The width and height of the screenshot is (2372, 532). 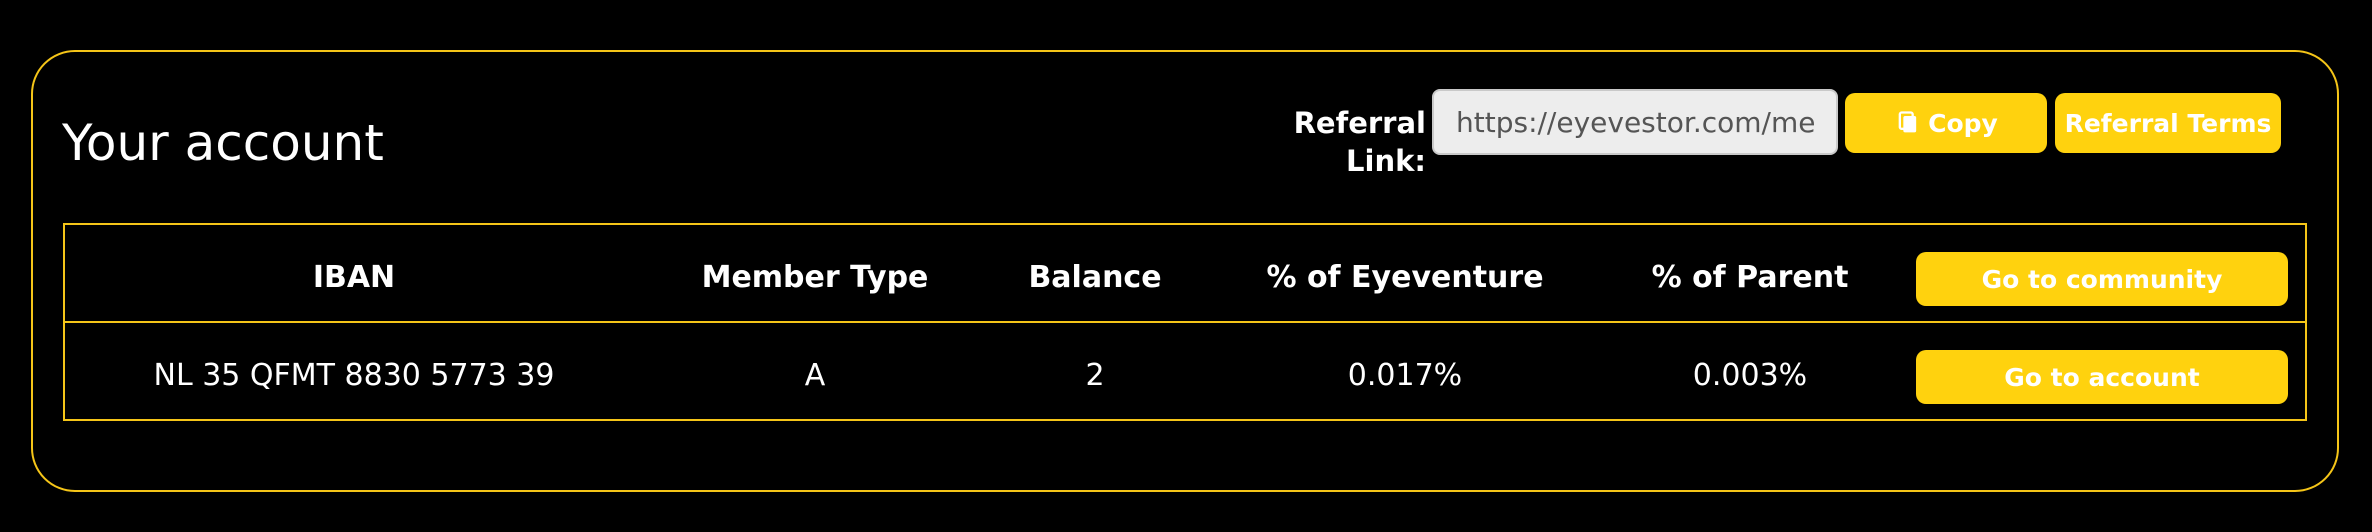 What do you see at coordinates (354, 375) in the screenshot?
I see `cell-iban: NL 35 QFMT 8830 5773 39` at bounding box center [354, 375].